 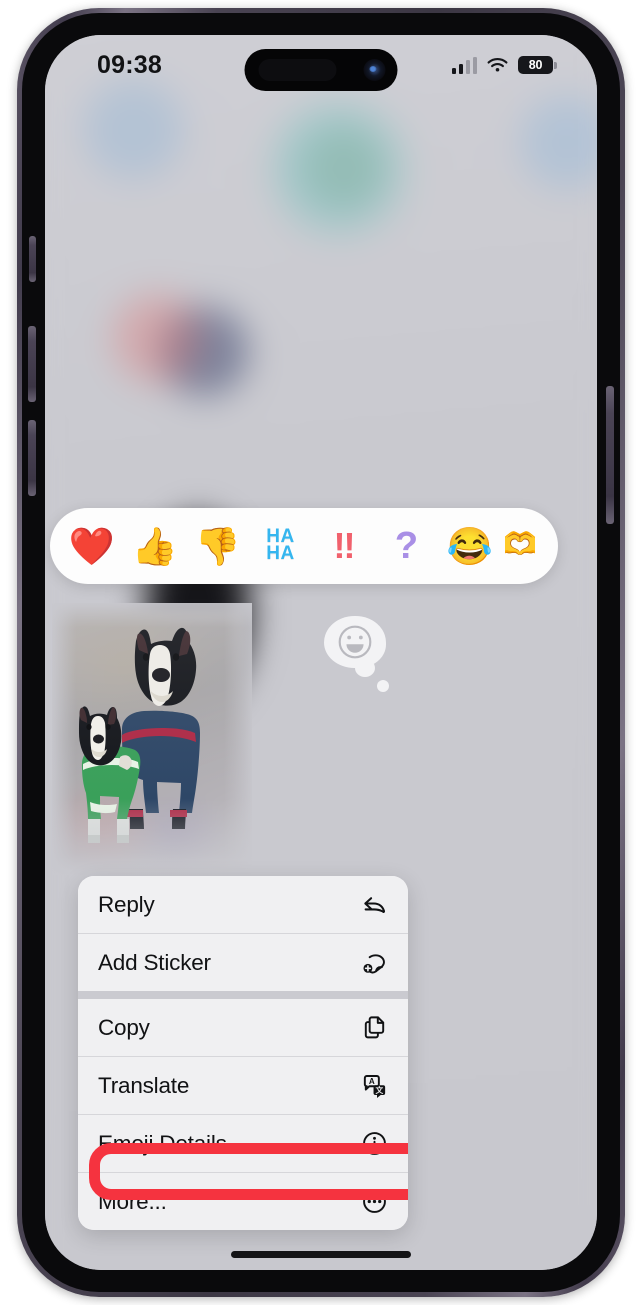 I want to click on menu-item-copy: Copy, so click(x=243, y=1027).